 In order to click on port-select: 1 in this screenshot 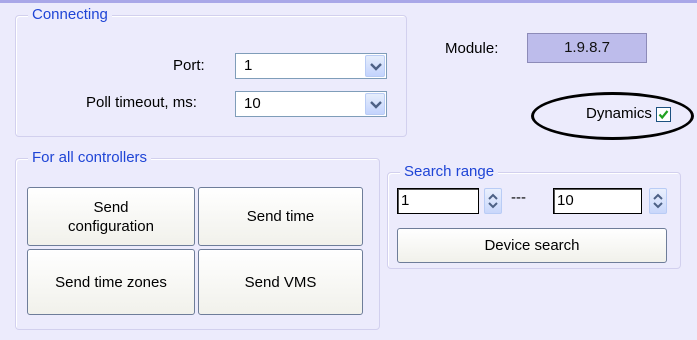, I will do `click(311, 66)`.